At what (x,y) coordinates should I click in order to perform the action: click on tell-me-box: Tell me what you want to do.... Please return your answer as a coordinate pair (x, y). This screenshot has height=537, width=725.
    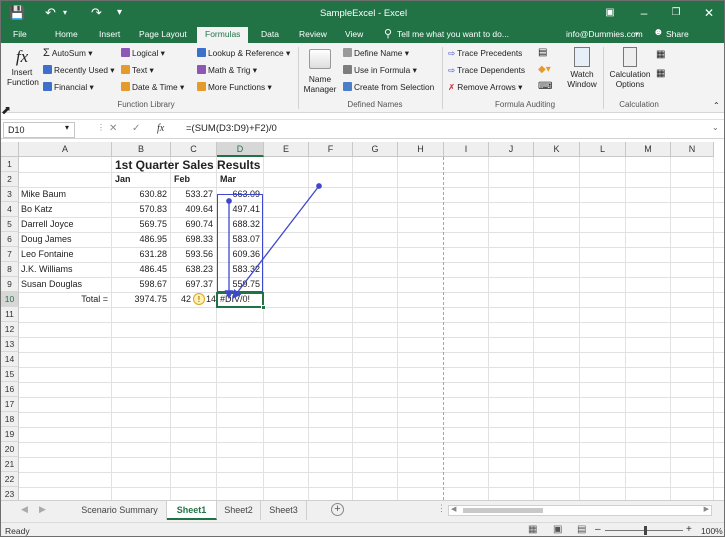
    Looking at the image, I should click on (453, 34).